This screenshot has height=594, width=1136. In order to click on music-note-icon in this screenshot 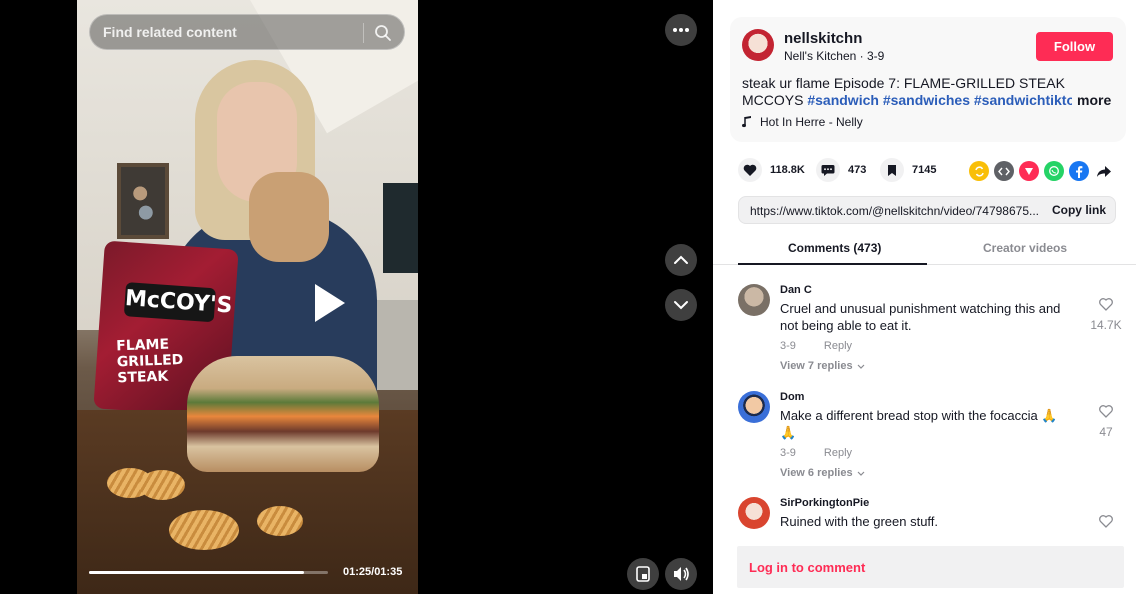, I will do `click(746, 122)`.